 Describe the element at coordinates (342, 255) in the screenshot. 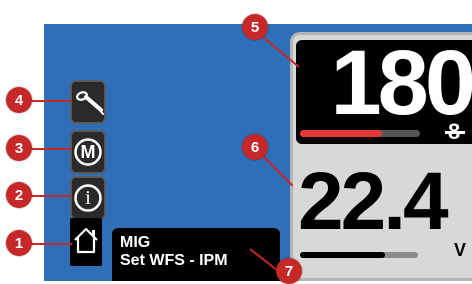

I see `voltage-bar-fill` at that location.